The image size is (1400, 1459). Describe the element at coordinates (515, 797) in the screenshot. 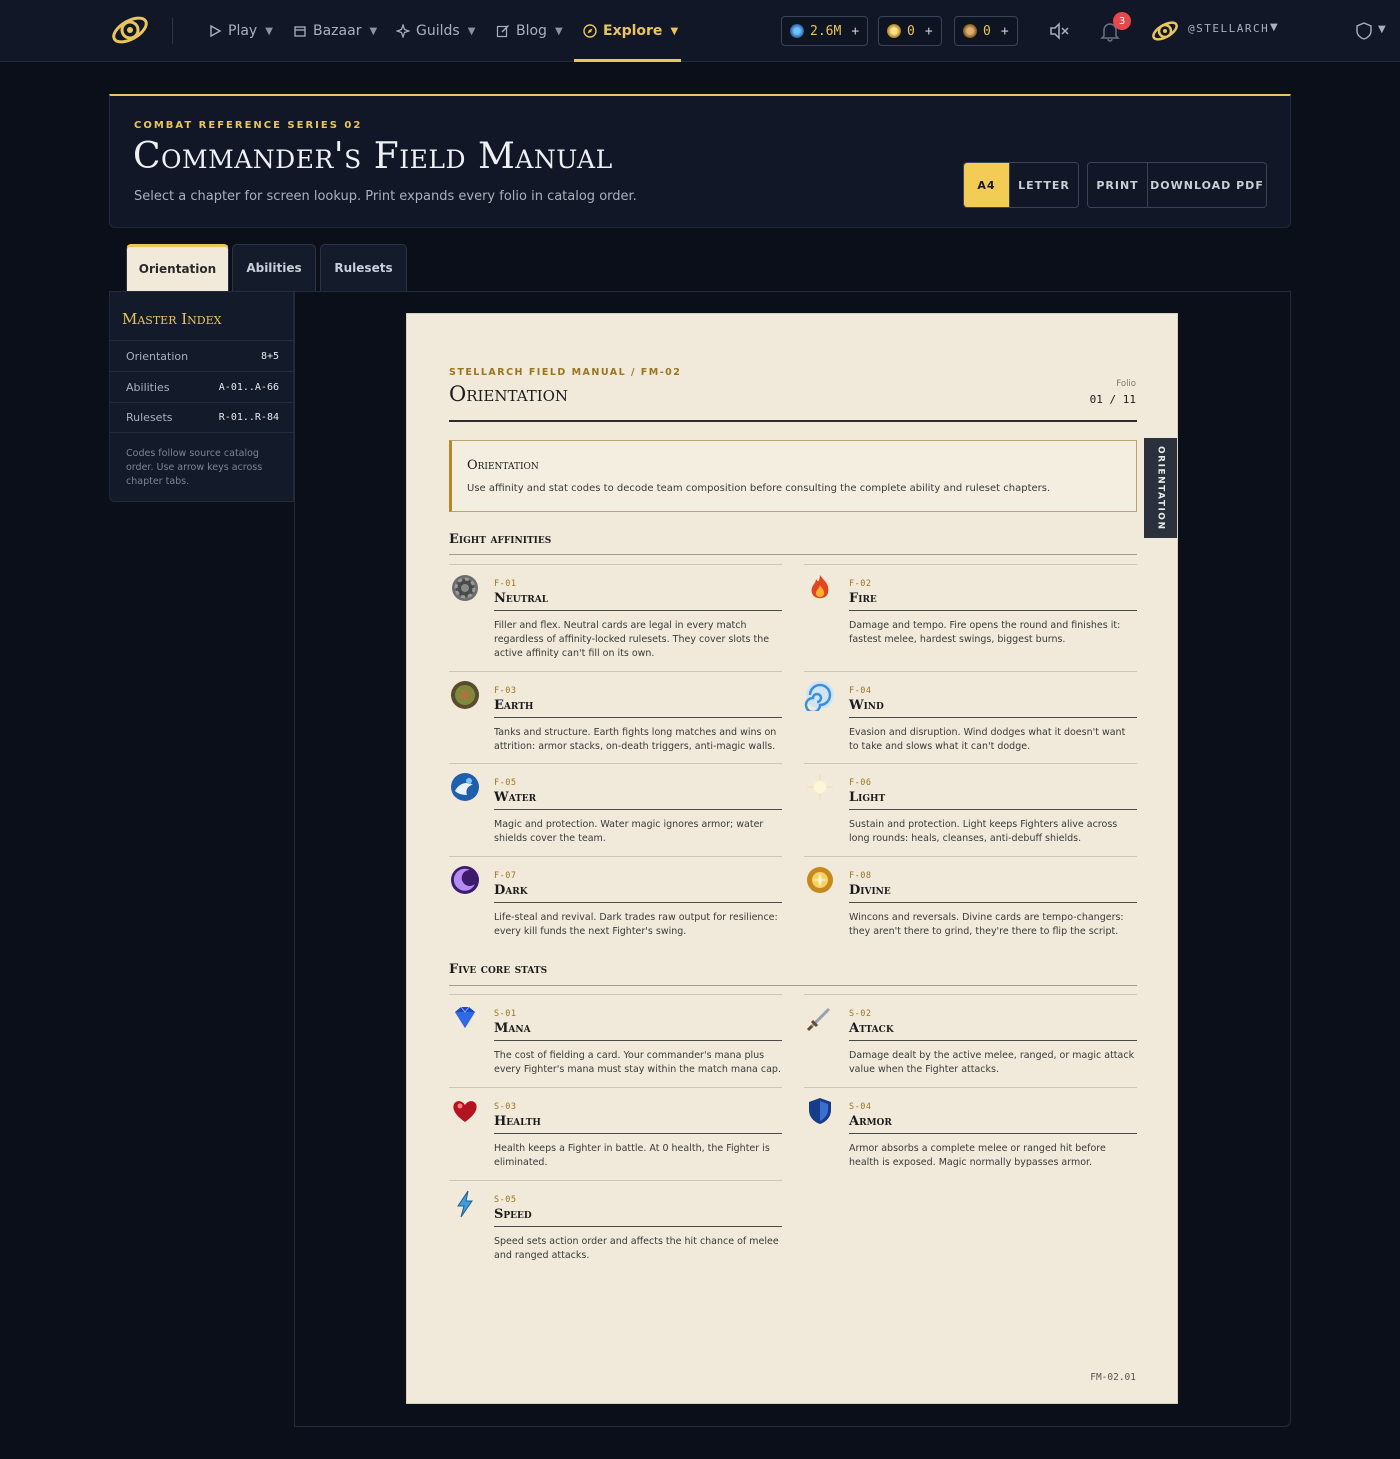

I see `entry-name: Water` at that location.